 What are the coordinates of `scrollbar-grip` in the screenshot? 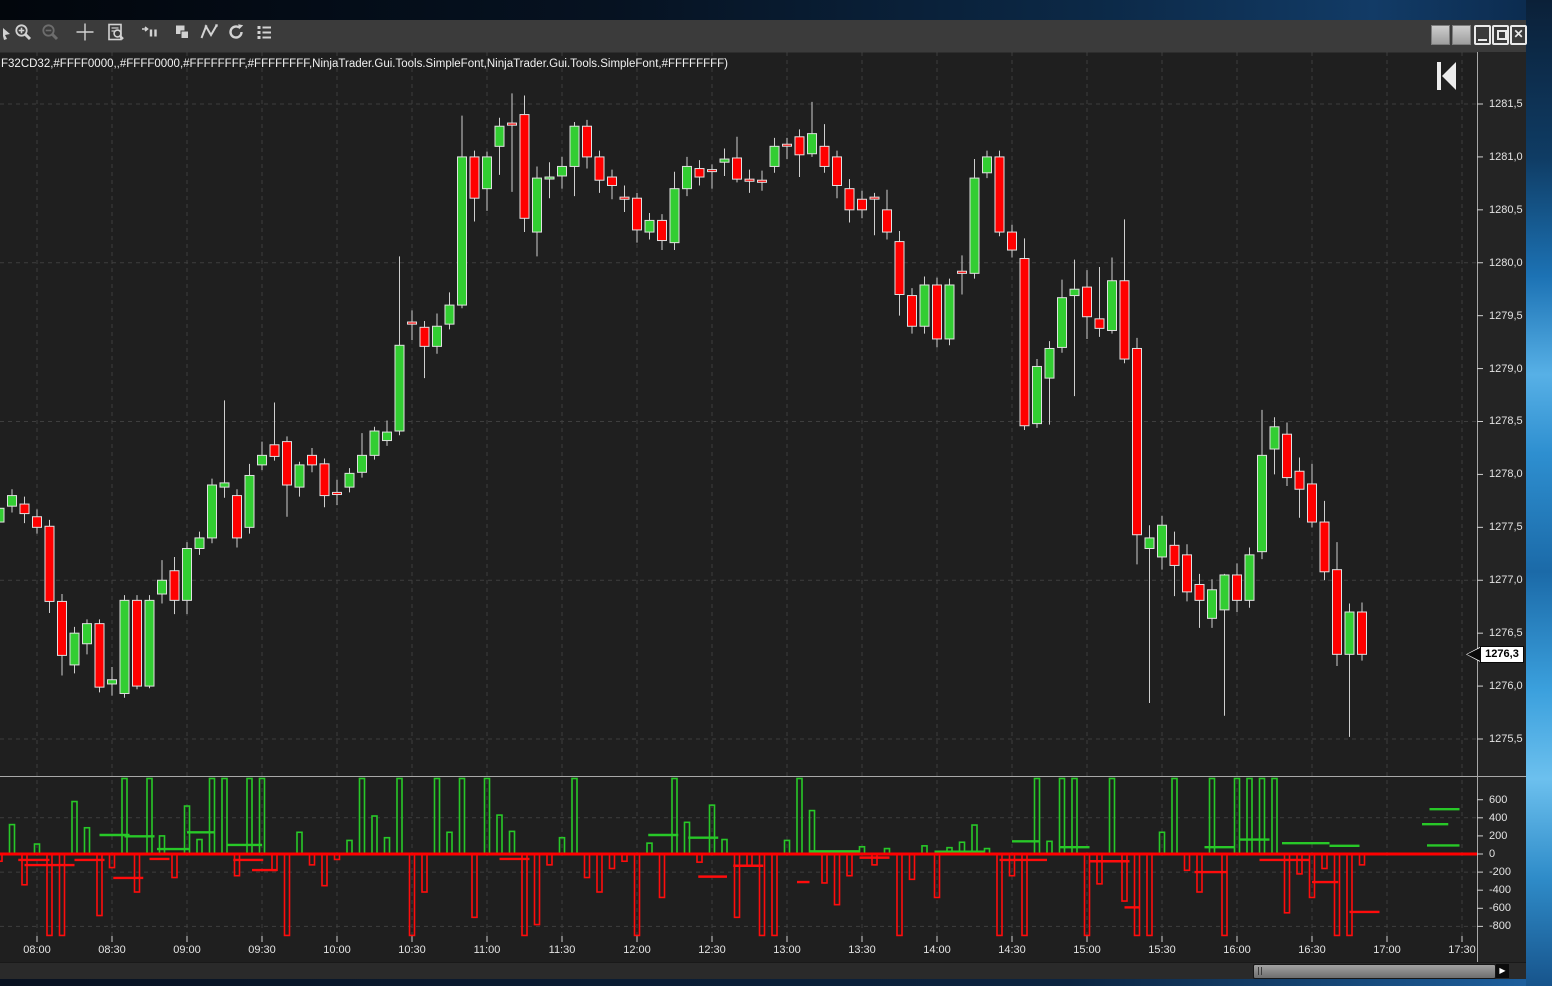 It's located at (1258, 971).